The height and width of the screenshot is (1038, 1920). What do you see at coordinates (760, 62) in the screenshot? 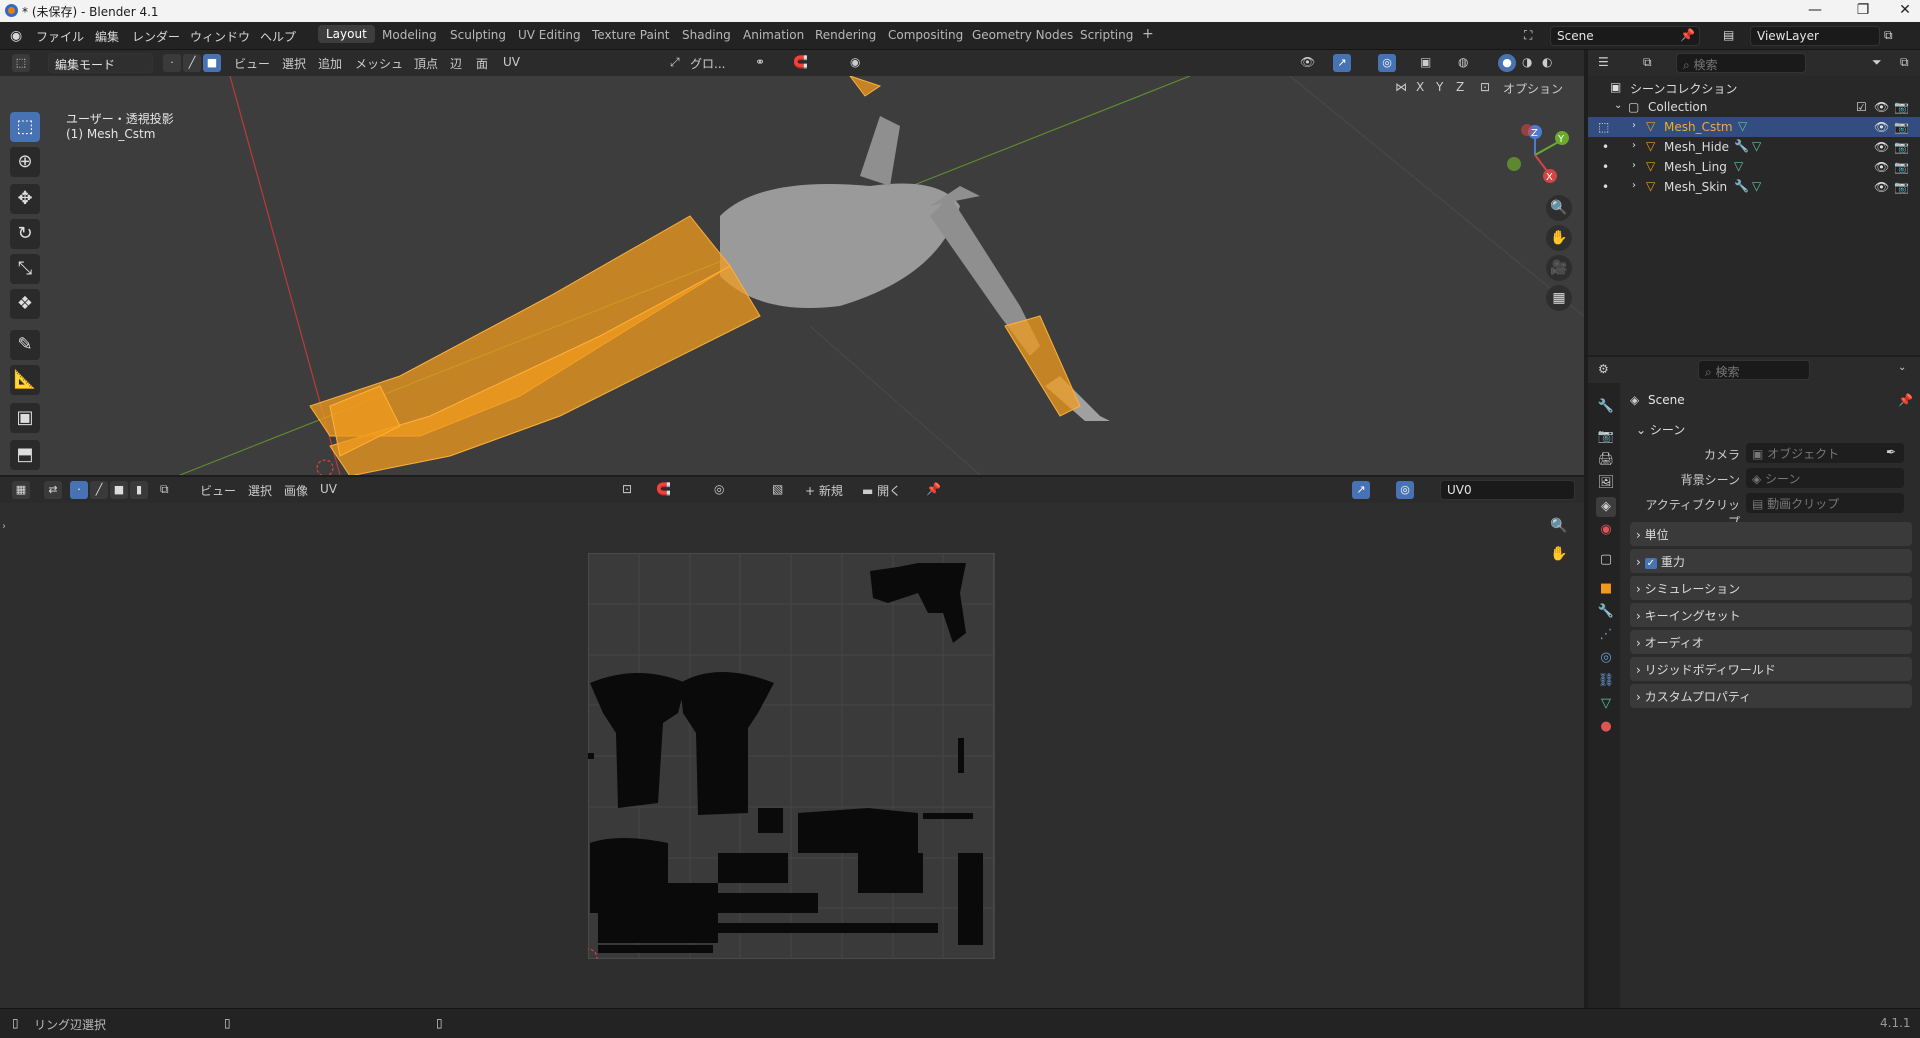
I see `pivot-icon: ⚭` at bounding box center [760, 62].